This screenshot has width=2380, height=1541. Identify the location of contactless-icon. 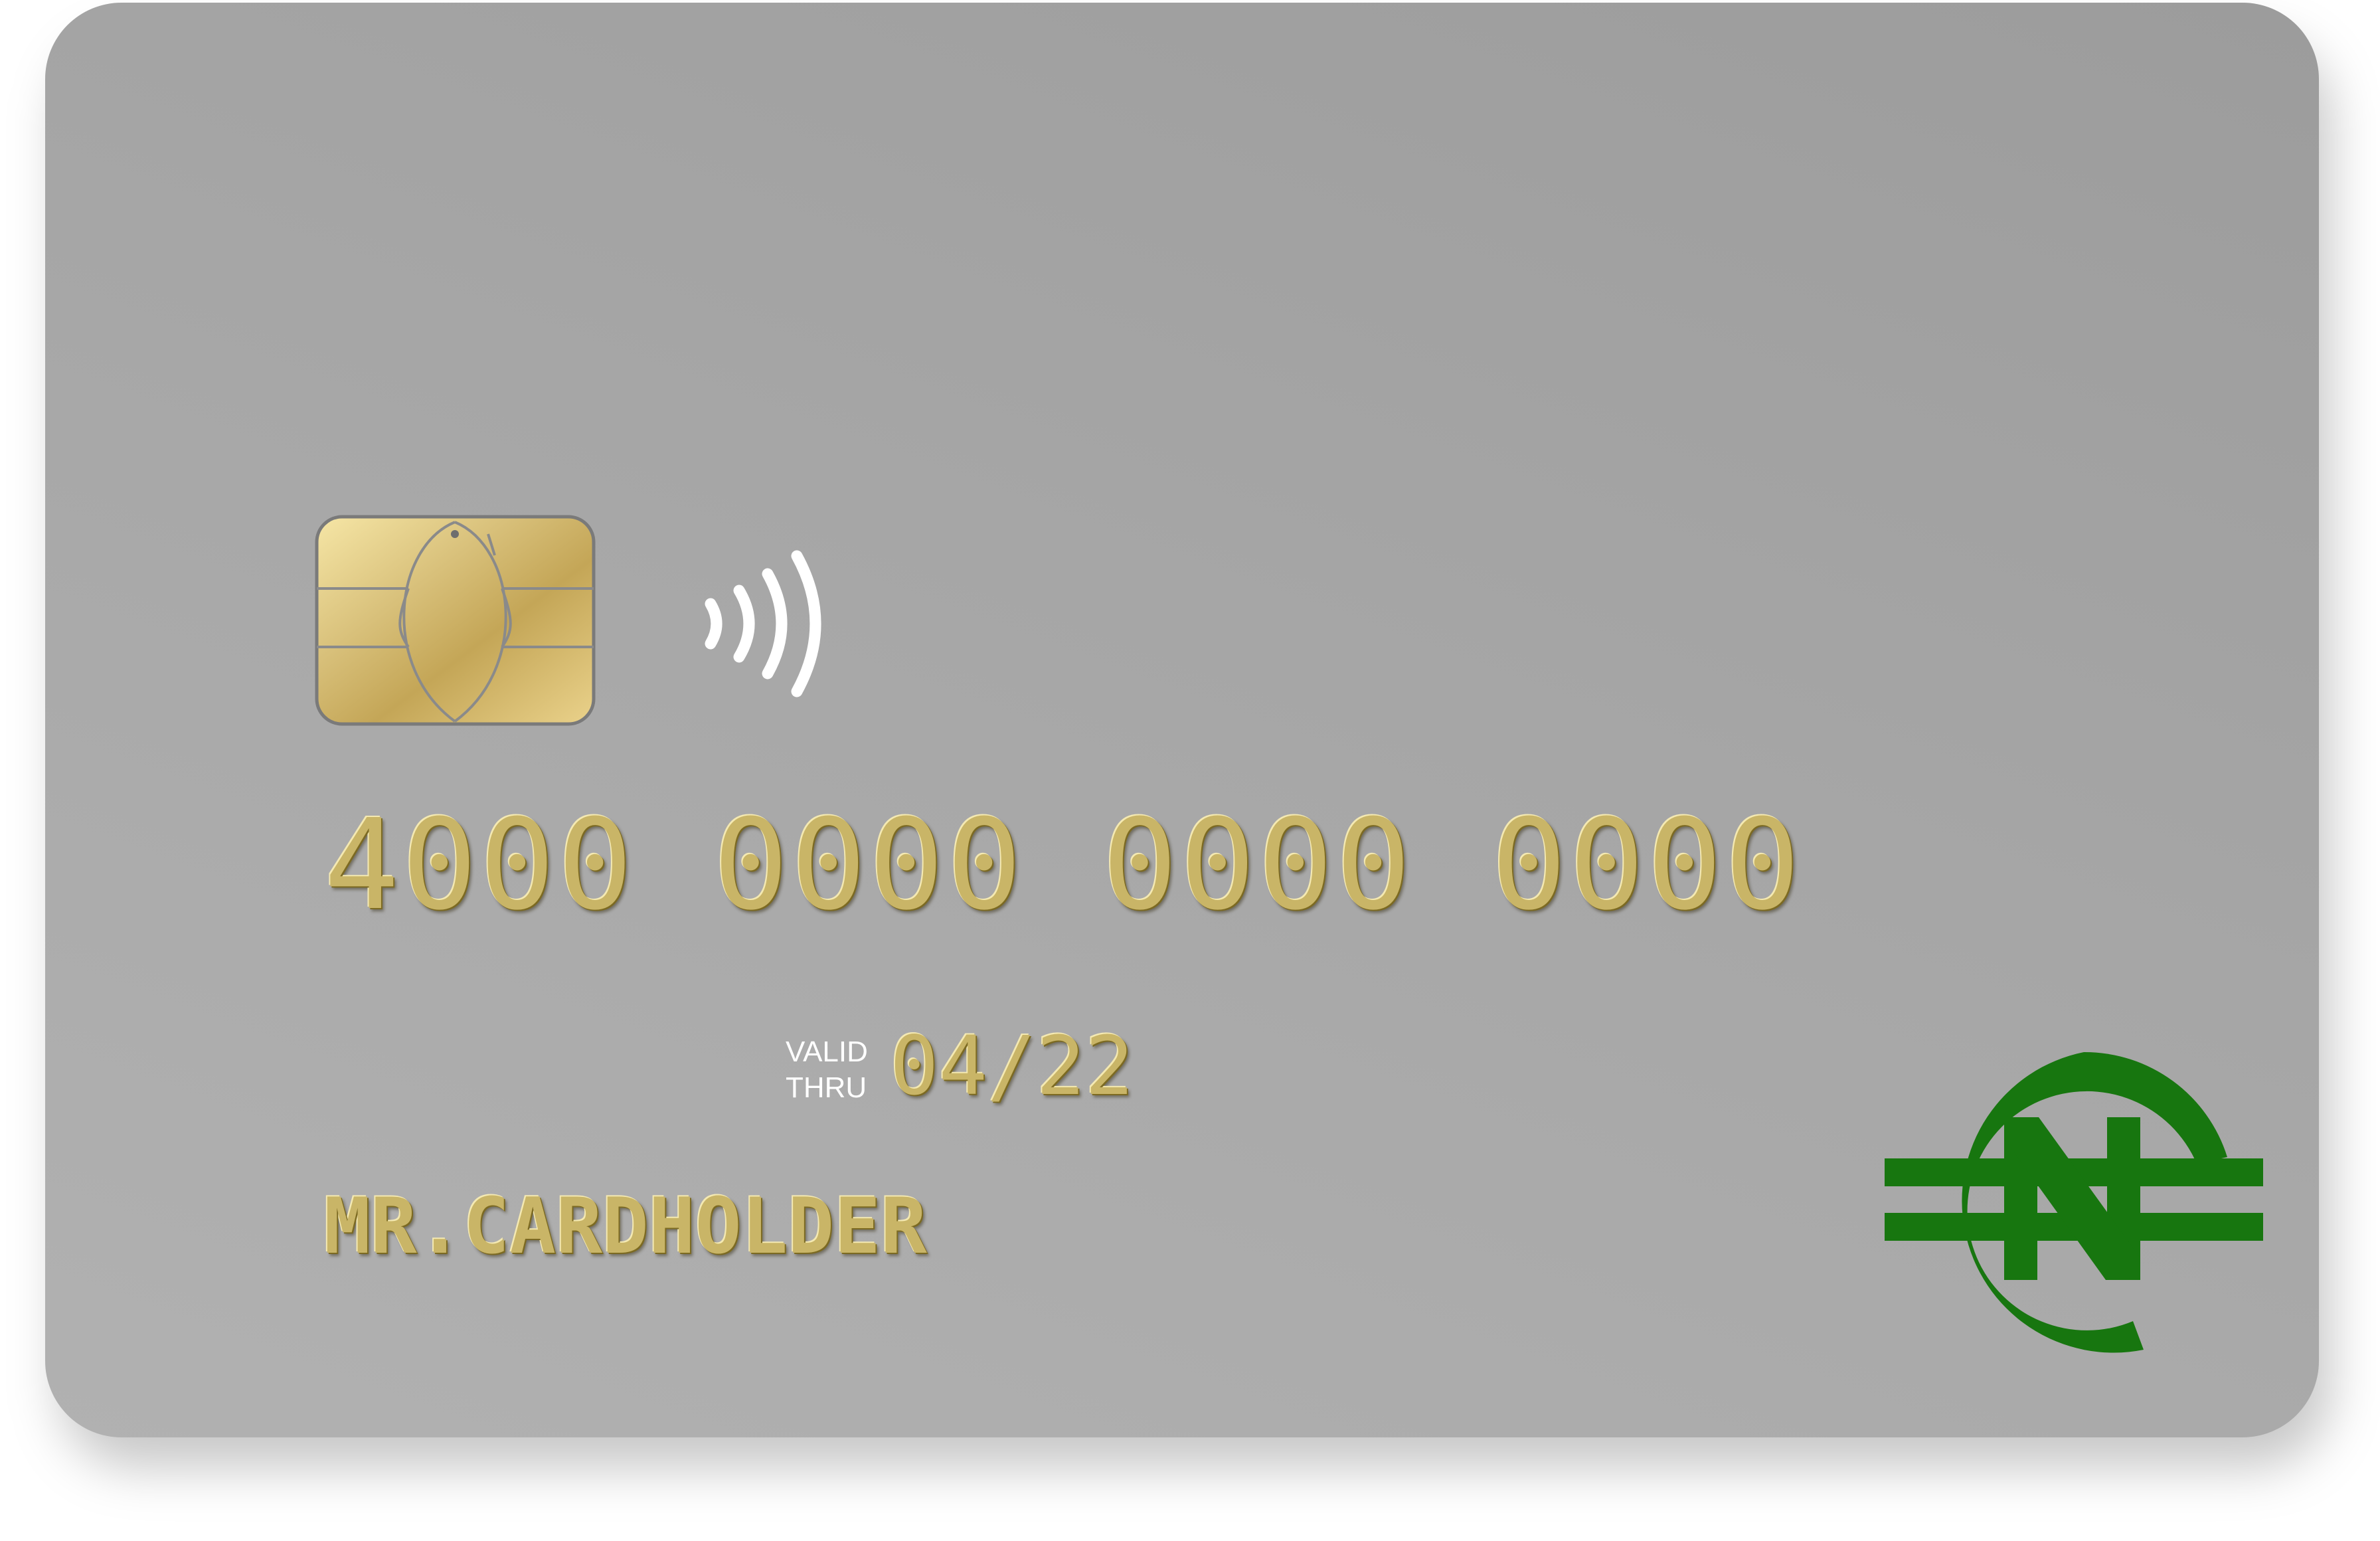
(763, 623).